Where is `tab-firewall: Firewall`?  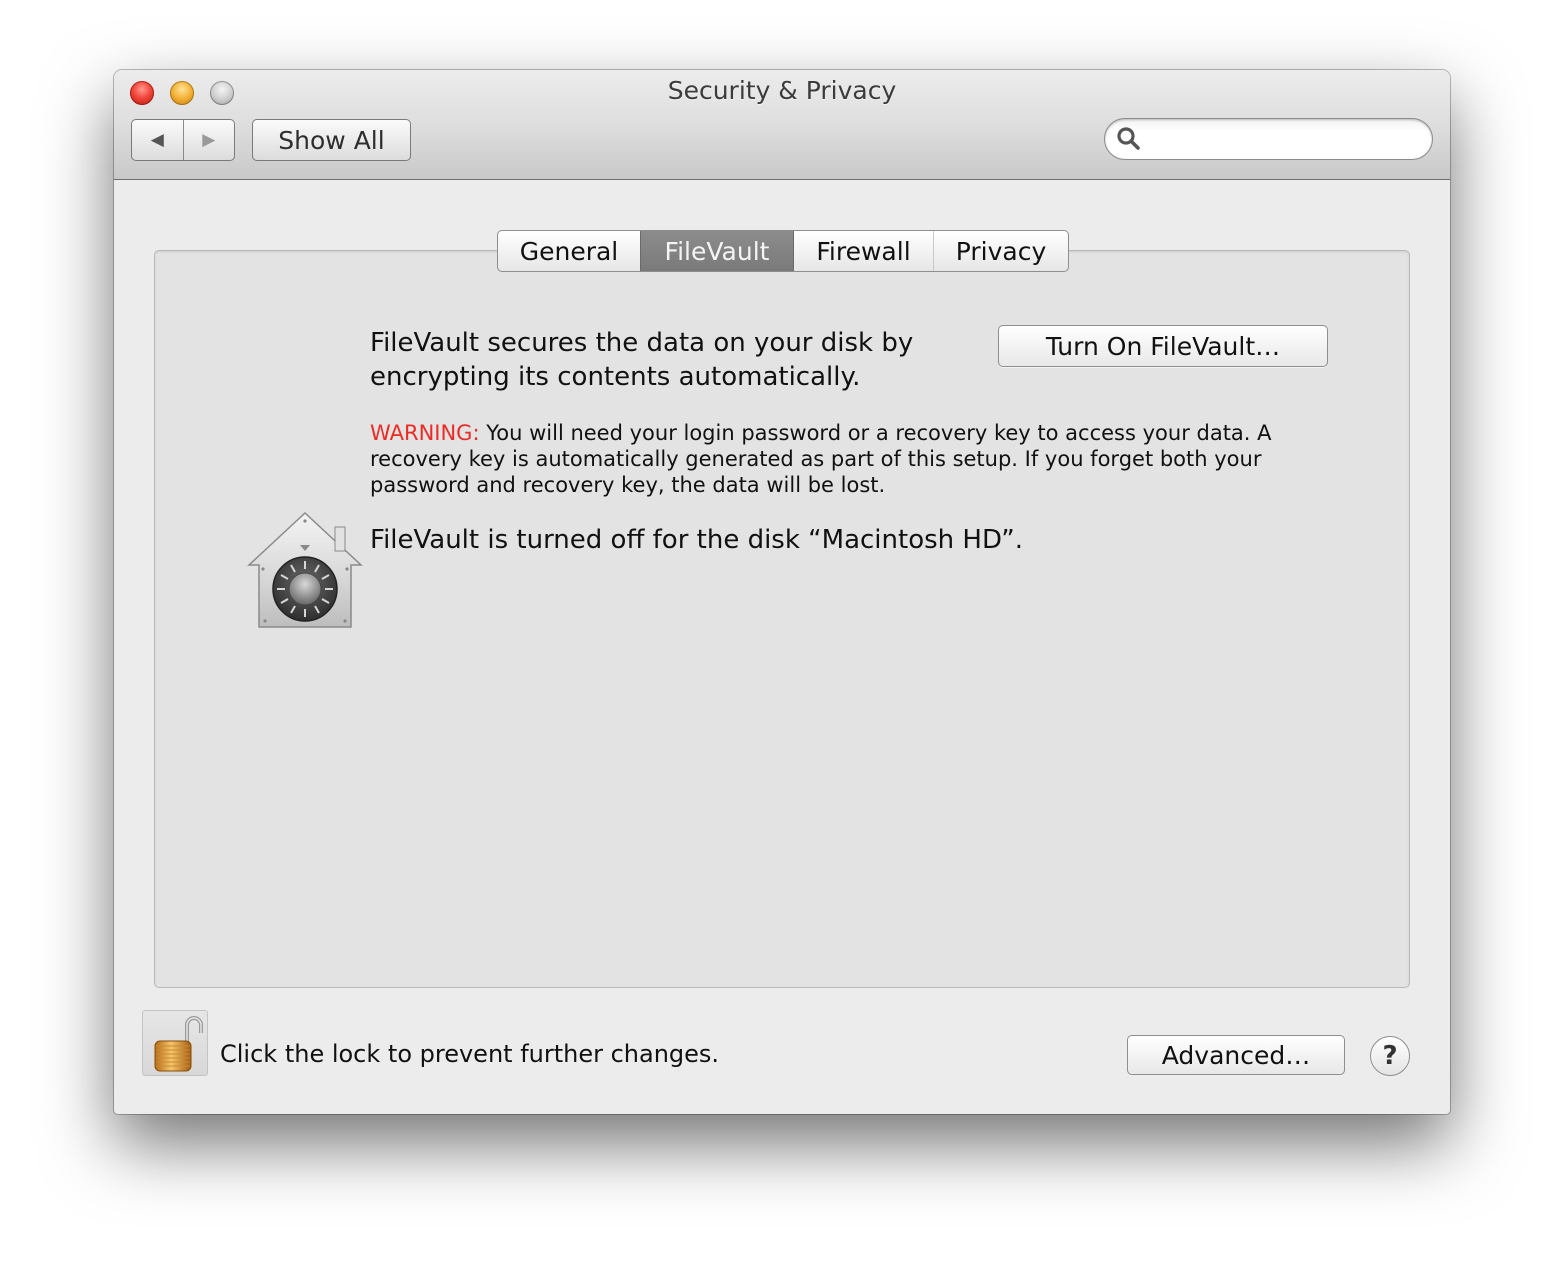 tab-firewall: Firewall is located at coordinates (864, 251).